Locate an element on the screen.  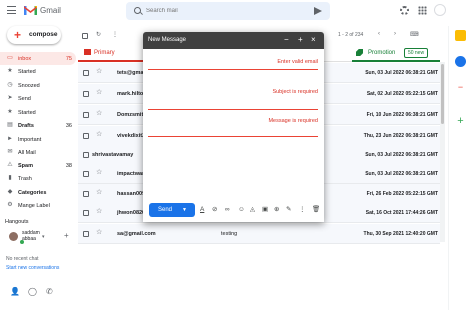
start-new-conversation-link: Start new conversations is located at coordinates (32, 268).